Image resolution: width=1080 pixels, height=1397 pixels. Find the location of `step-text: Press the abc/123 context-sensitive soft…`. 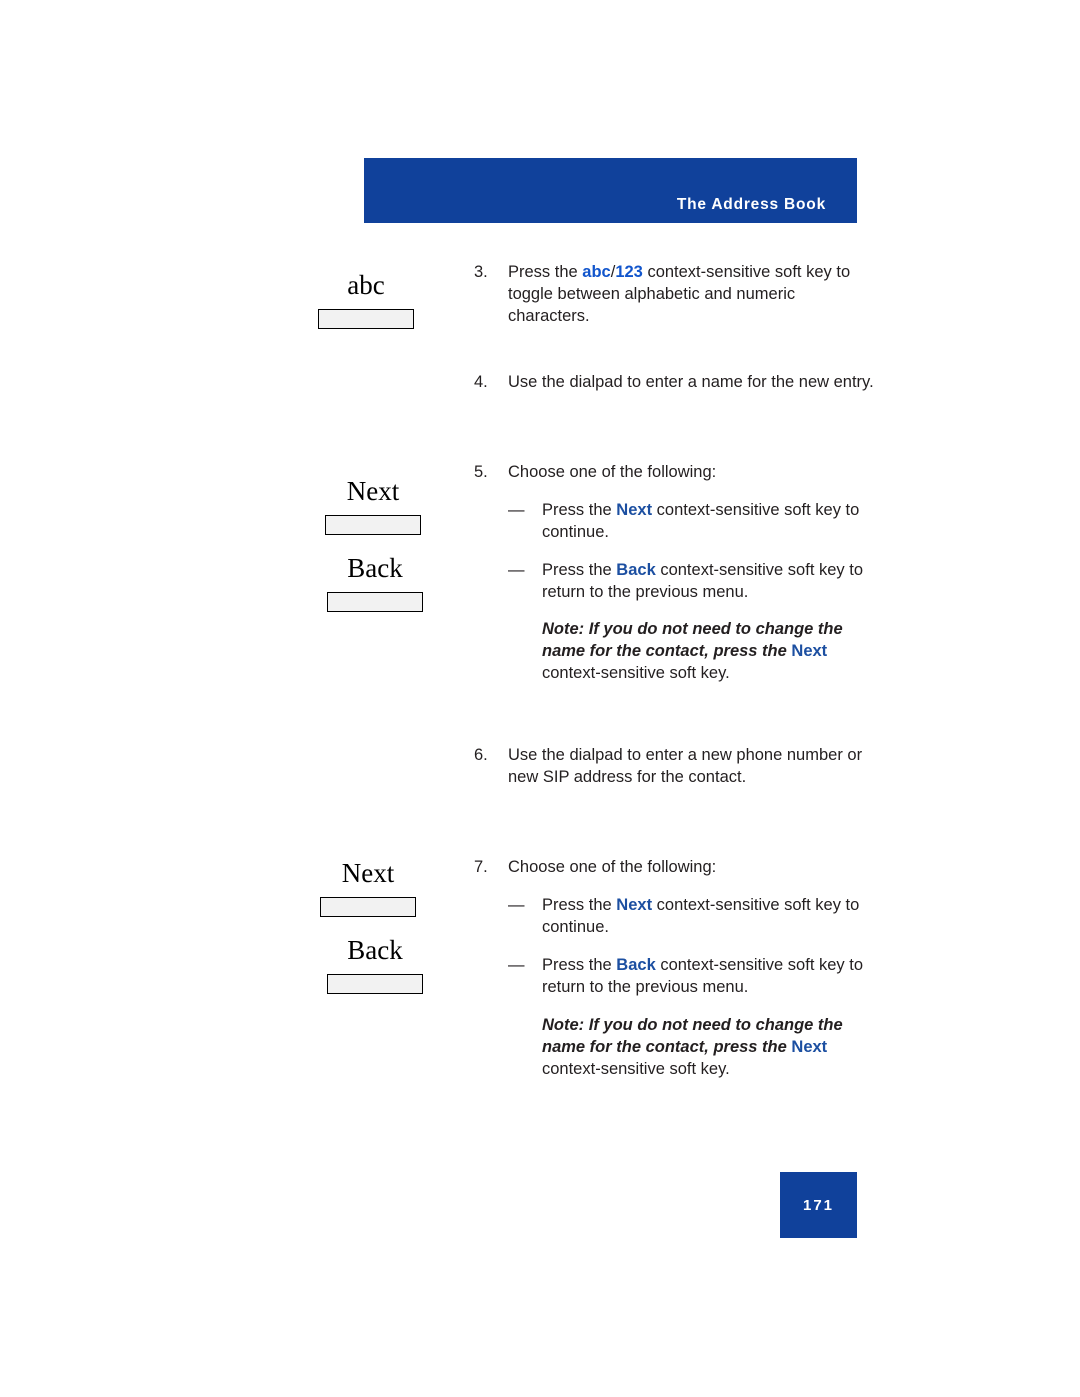

step-text: Press the abc/123 context-sensitive soft… is located at coordinates (679, 294).